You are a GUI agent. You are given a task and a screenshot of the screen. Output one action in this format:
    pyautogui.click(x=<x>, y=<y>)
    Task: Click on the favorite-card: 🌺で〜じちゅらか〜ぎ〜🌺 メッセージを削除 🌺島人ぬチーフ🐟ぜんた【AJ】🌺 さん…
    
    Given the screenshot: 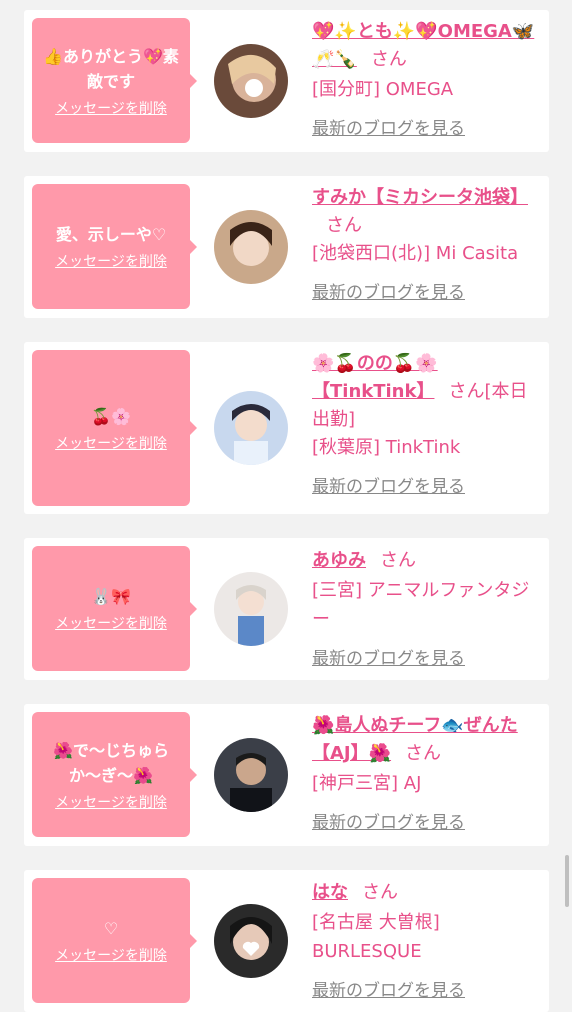 What is the action you would take?
    pyautogui.click(x=286, y=775)
    